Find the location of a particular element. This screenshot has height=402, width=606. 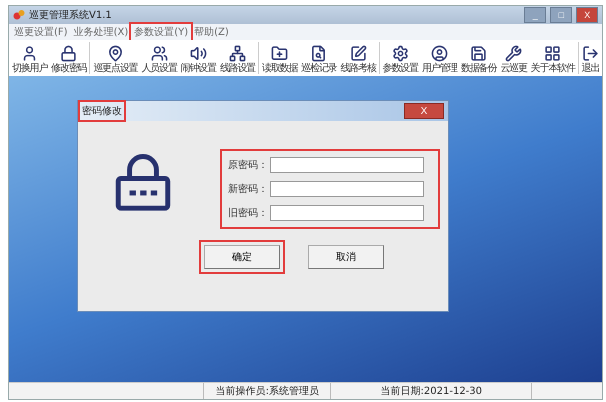

lock-icon is located at coordinates (69, 53).